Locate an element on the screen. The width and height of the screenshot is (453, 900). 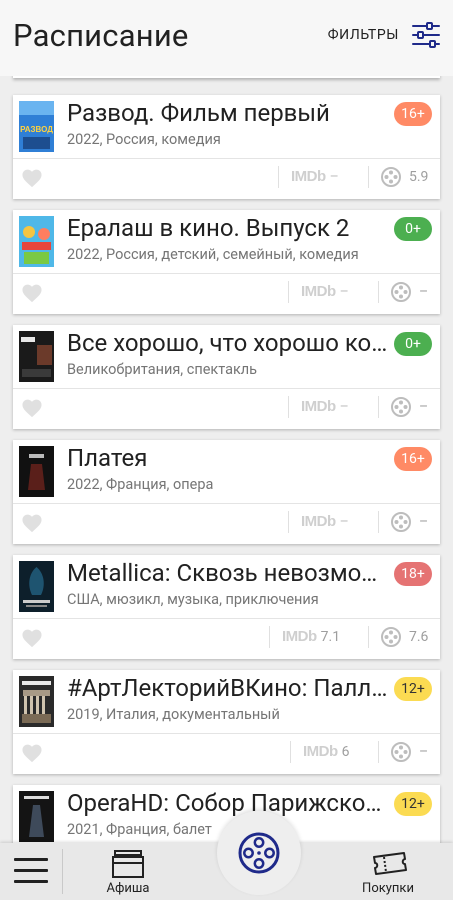
page-title: Расписание is located at coordinates (101, 35).